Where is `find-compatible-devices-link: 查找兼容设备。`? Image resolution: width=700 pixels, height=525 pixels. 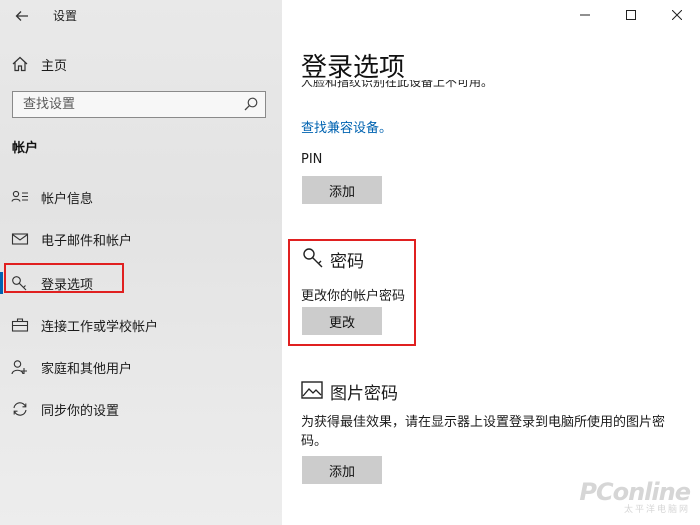 find-compatible-devices-link: 查找兼容设备。 is located at coordinates (346, 126).